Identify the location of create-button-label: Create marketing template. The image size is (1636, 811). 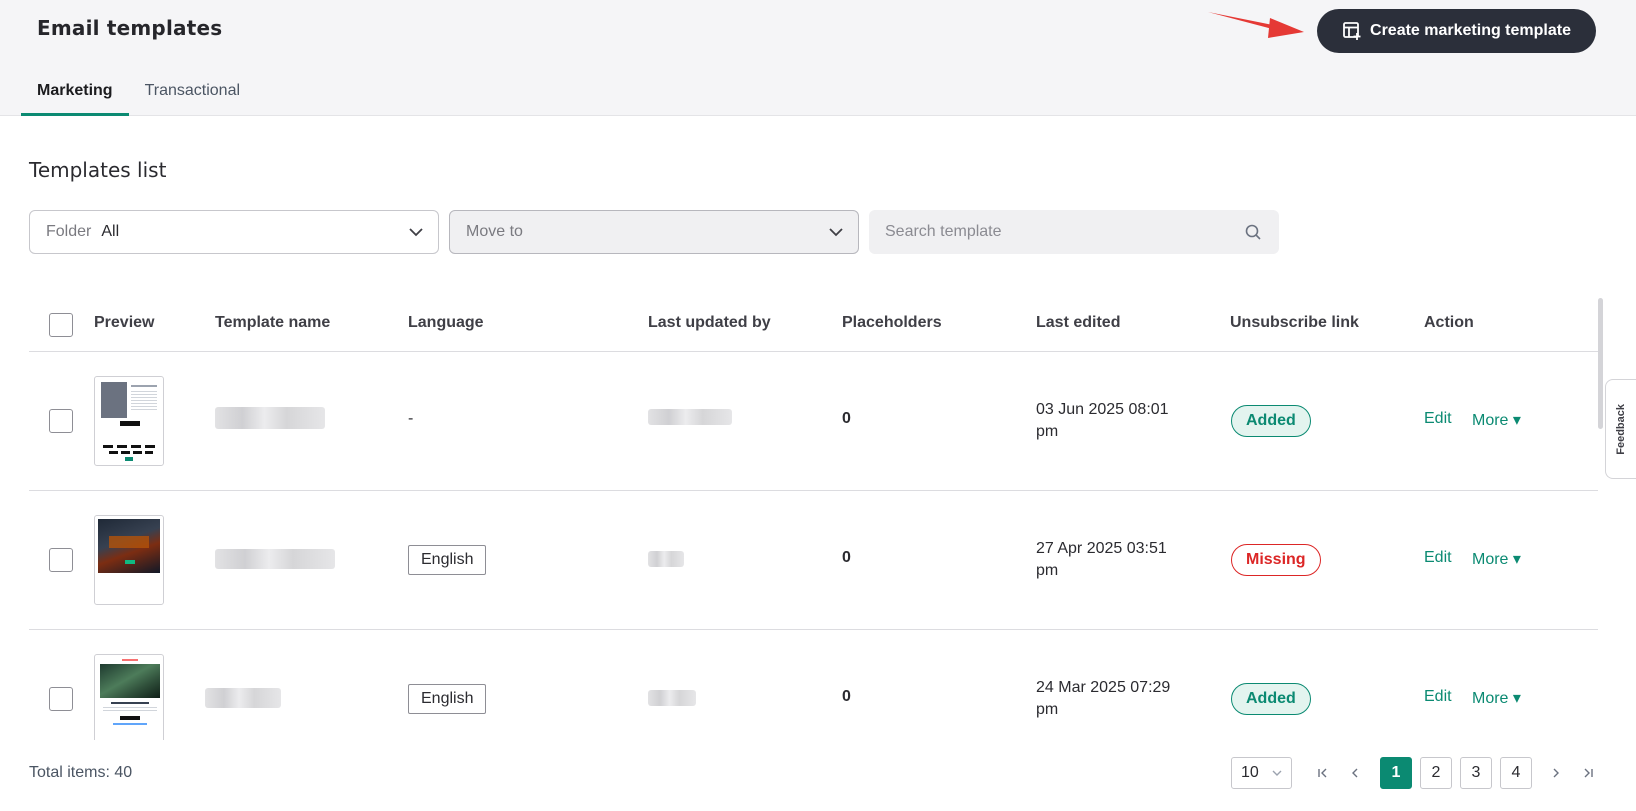
(1470, 30).